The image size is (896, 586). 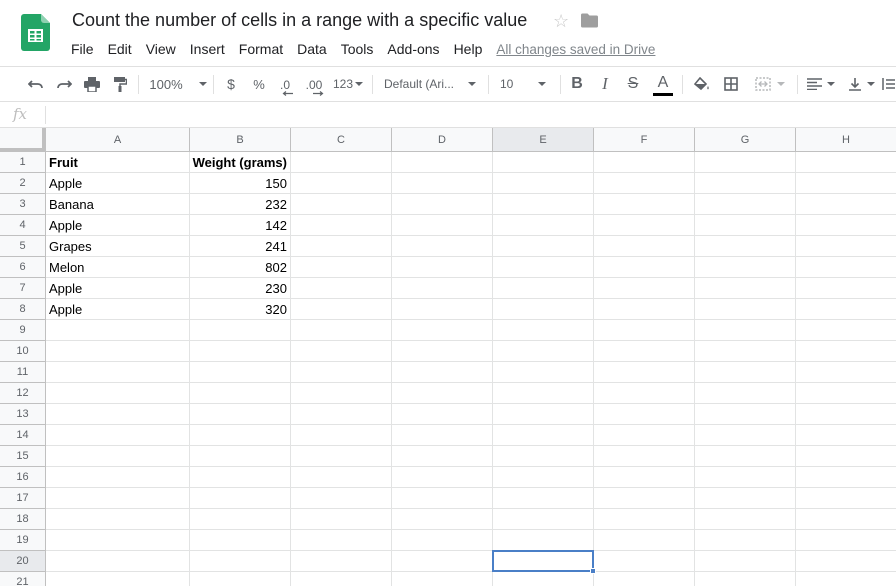 What do you see at coordinates (442, 372) in the screenshot?
I see `cell-d11` at bounding box center [442, 372].